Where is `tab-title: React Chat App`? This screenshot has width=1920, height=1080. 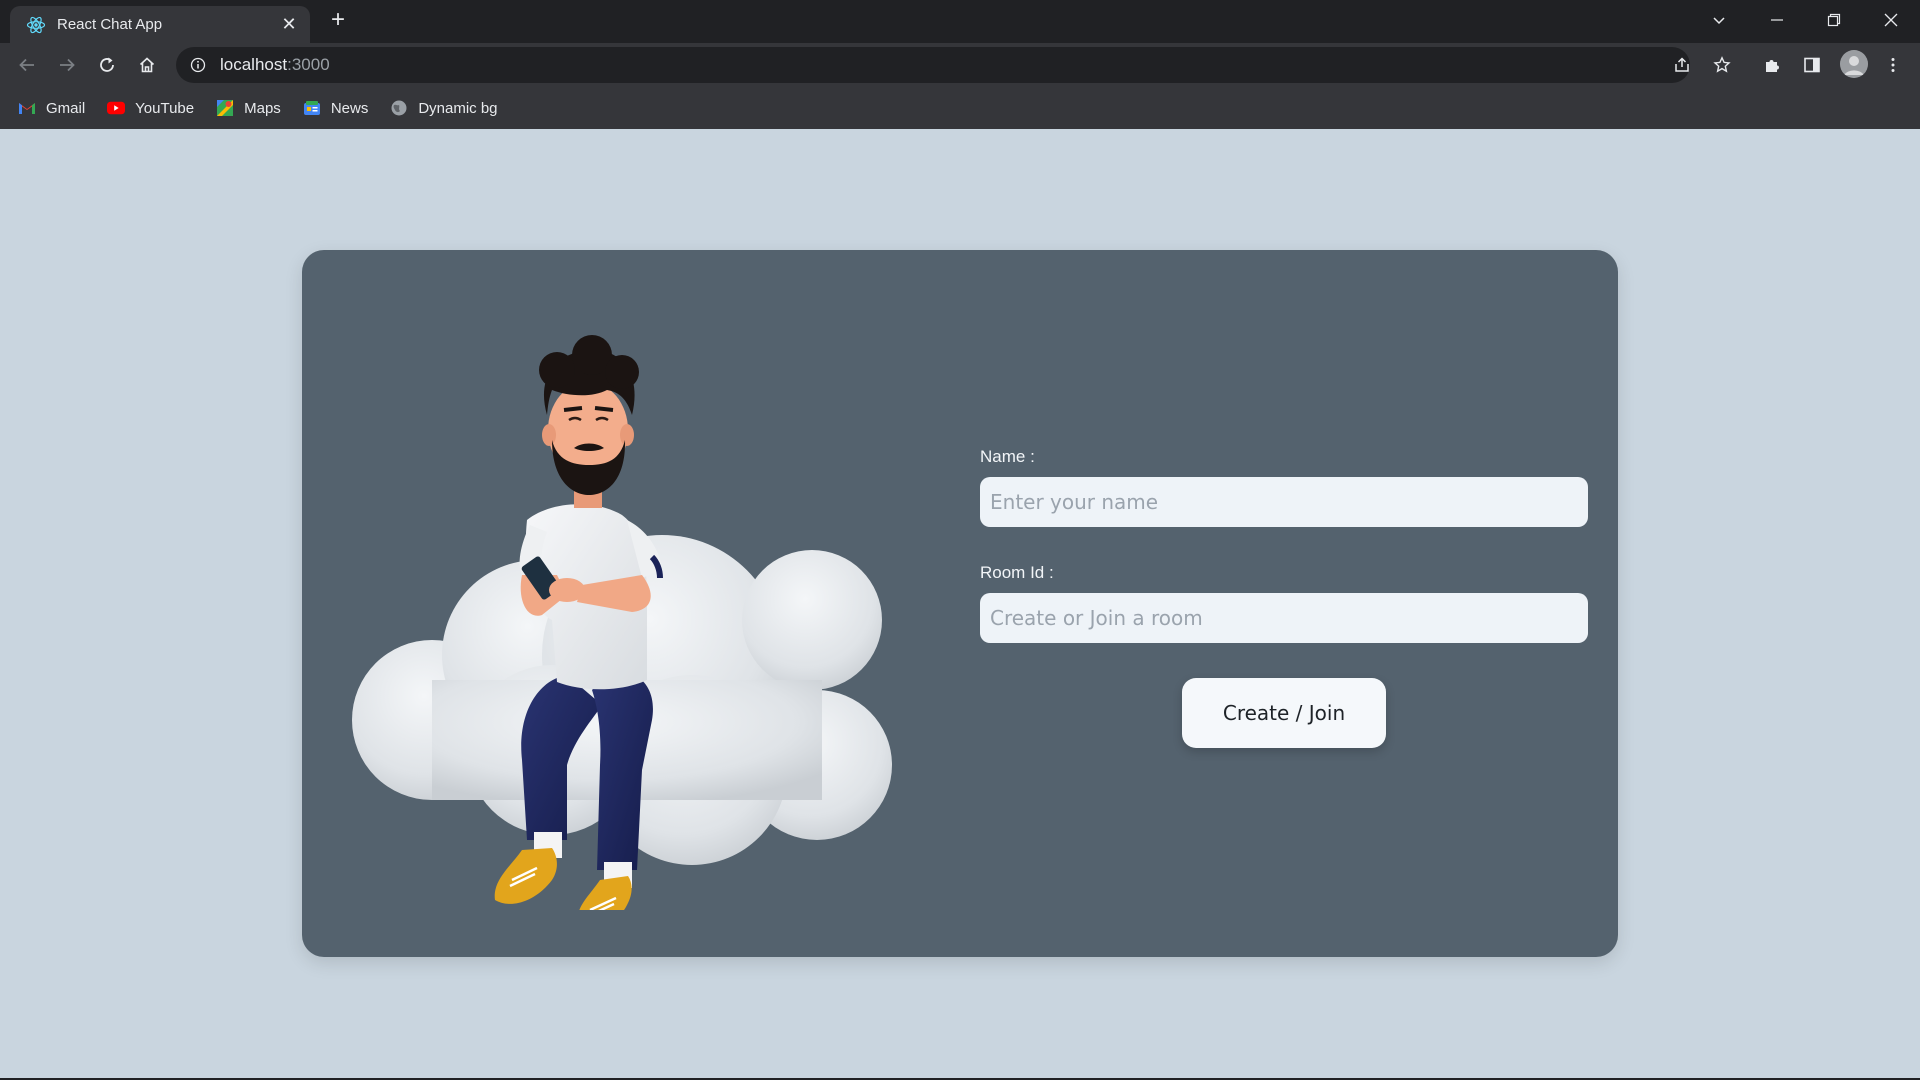
tab-title: React Chat App is located at coordinates (110, 24).